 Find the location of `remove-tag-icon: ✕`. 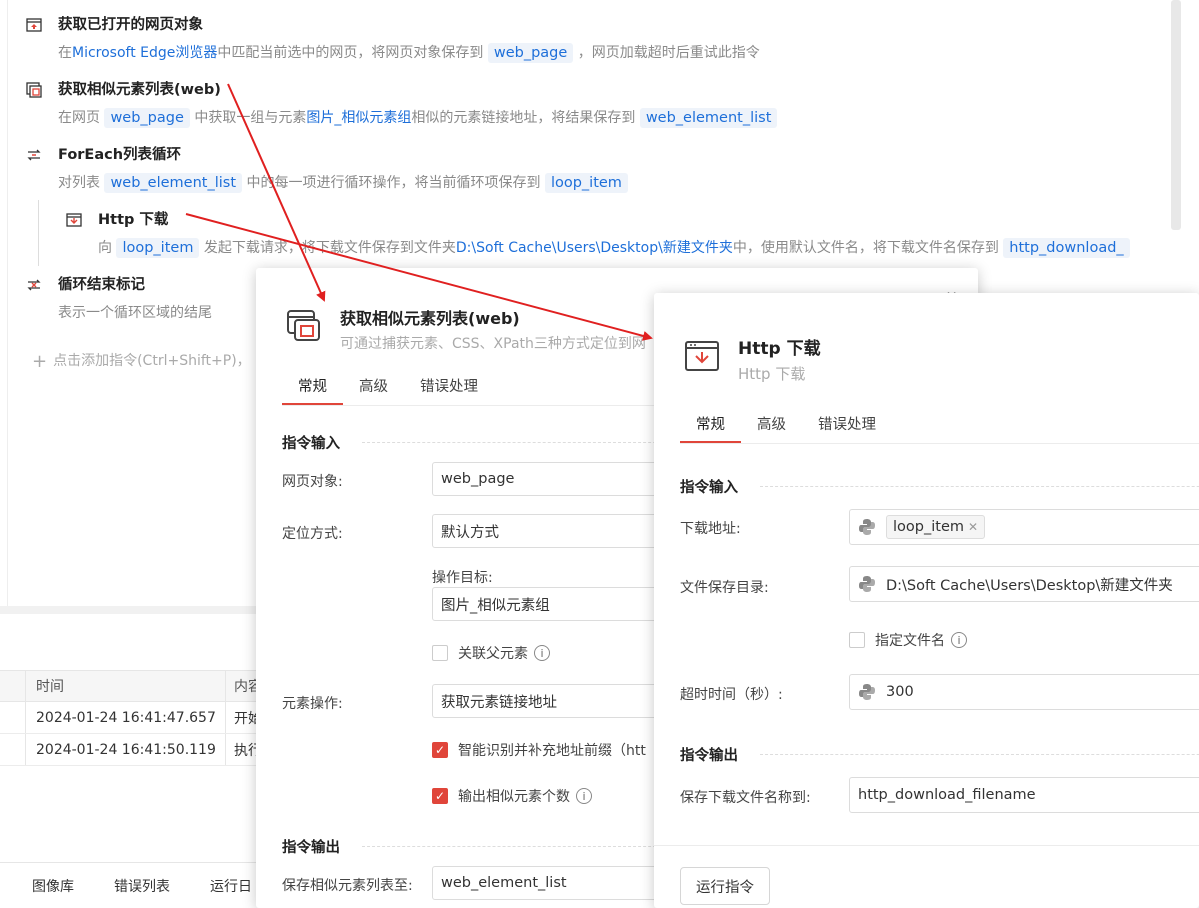

remove-tag-icon: ✕ is located at coordinates (973, 527).